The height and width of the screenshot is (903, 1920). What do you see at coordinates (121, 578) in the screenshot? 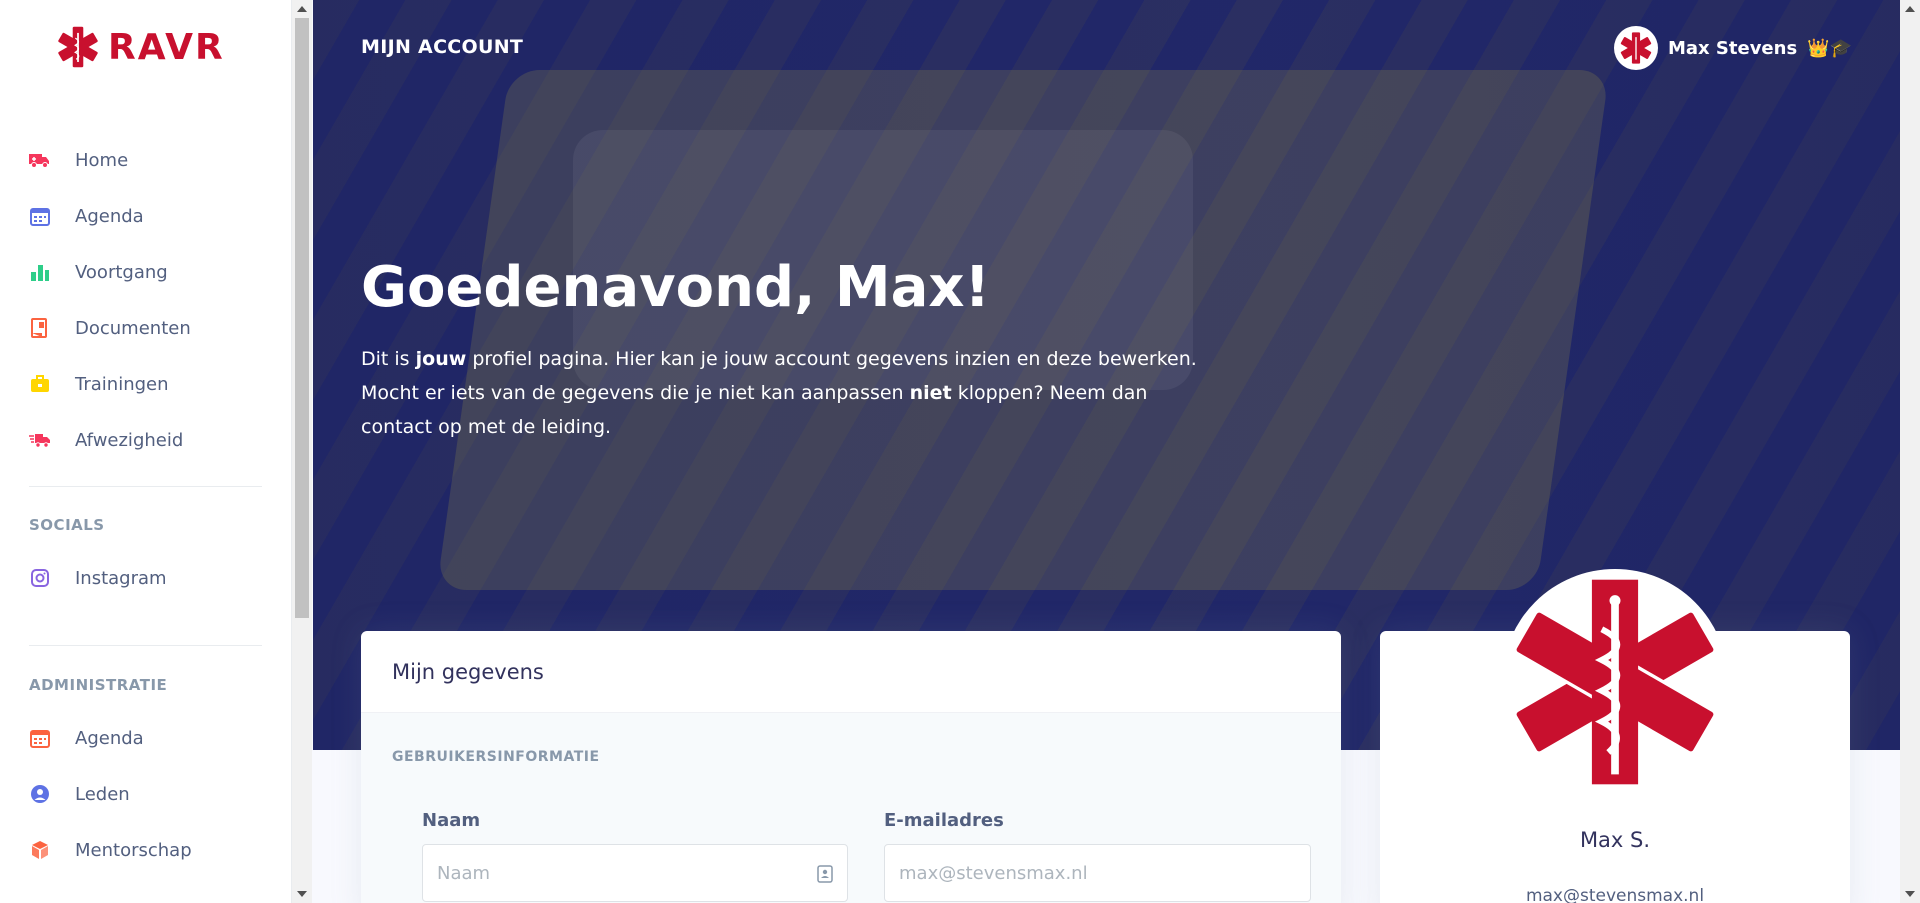
I see `sidebar-item-label: Instagram` at bounding box center [121, 578].